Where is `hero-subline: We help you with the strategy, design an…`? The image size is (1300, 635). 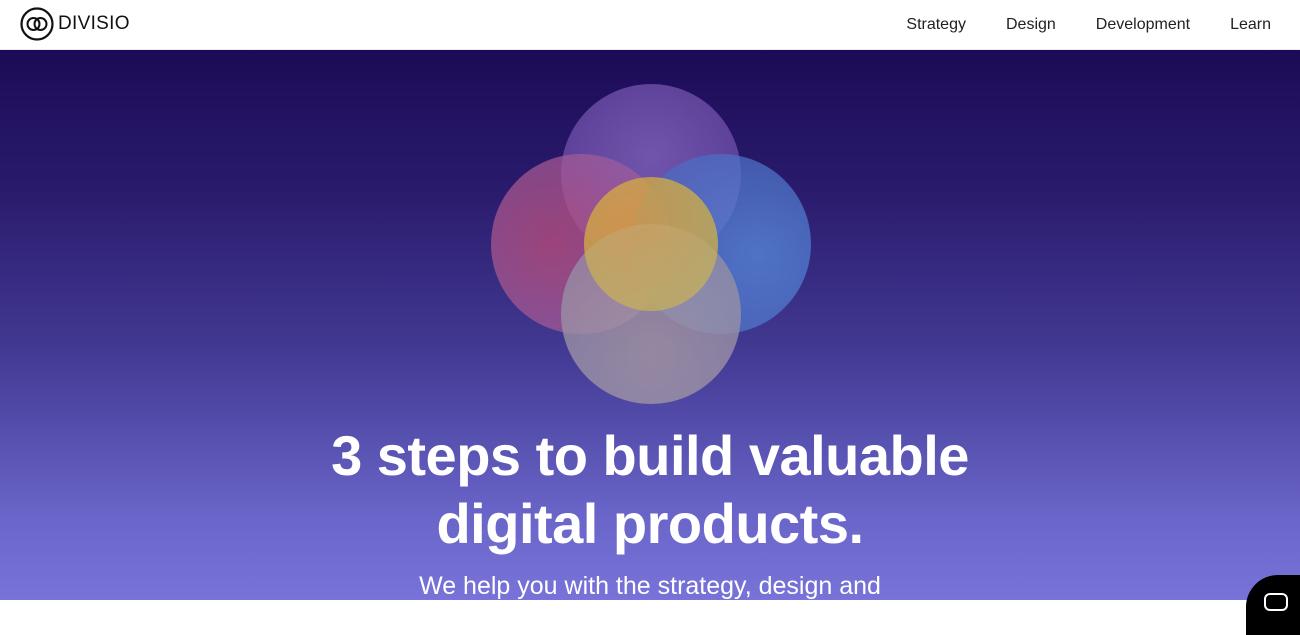
hero-subline: We help you with the strategy, design an… is located at coordinates (650, 586).